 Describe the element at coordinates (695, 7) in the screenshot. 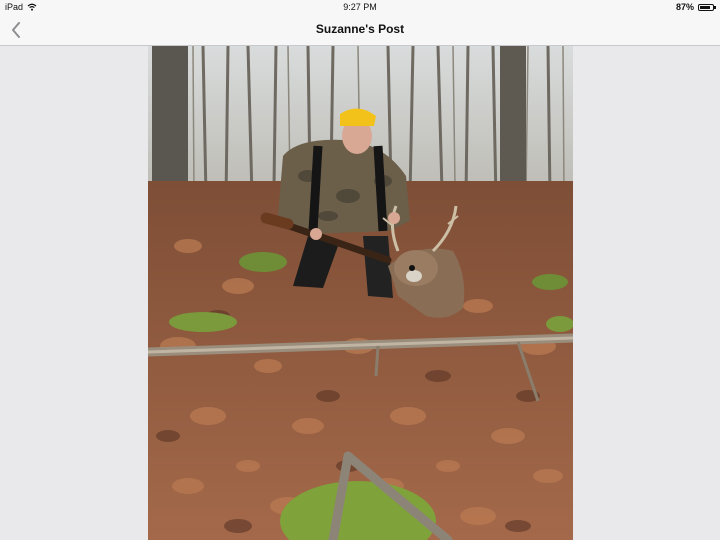

I see `status-right: 87%` at that location.